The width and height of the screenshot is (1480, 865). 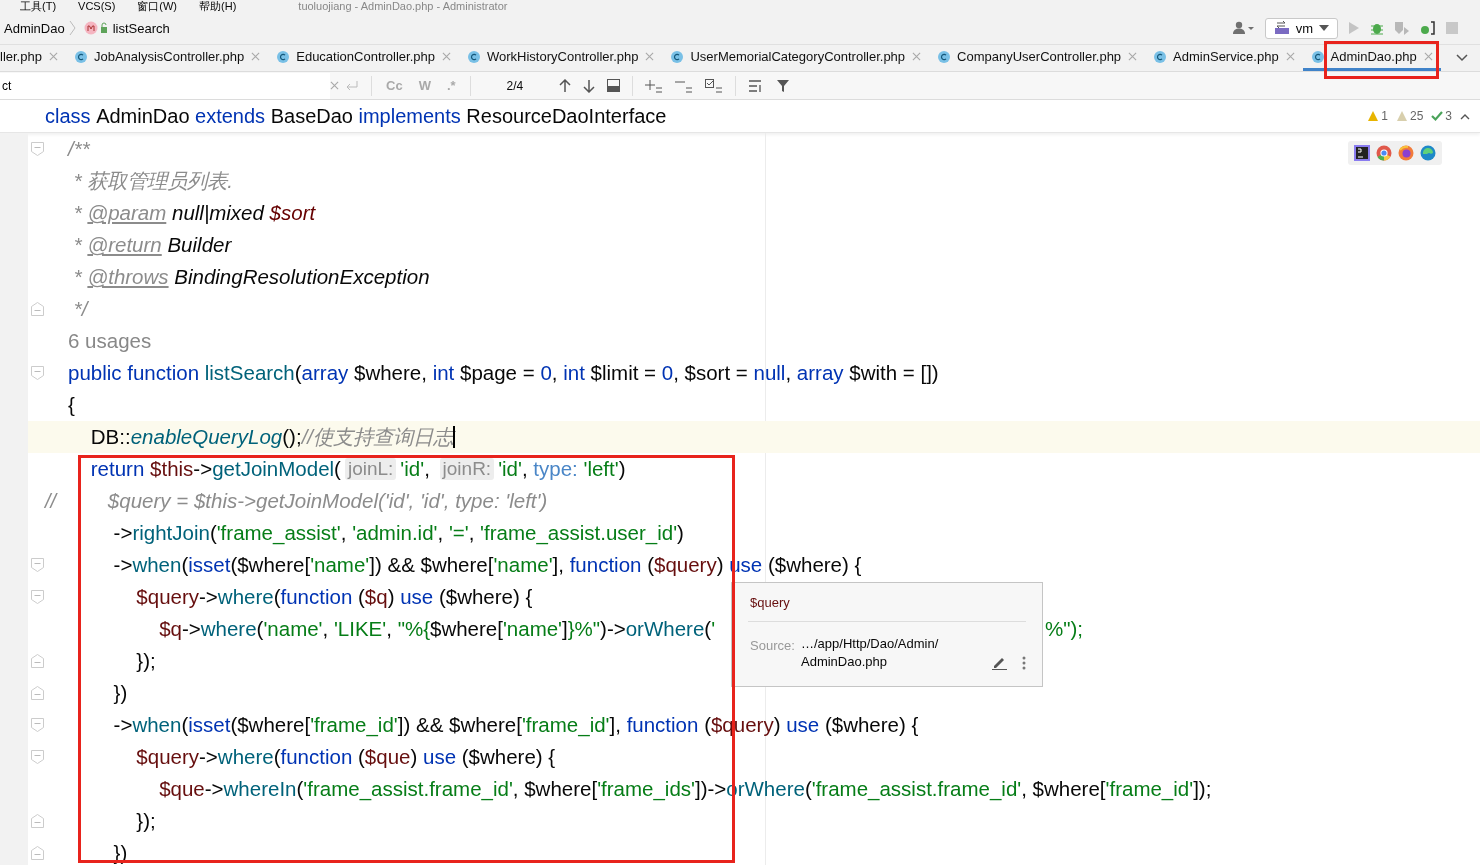 I want to click on code-token: ]) && $where[, so click(x=431, y=565).